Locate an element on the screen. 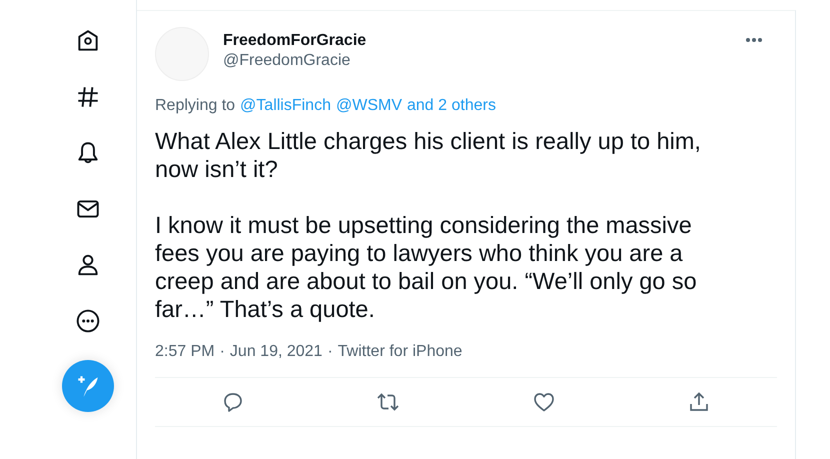  display-name: FreedomForGracie is located at coordinates (294, 41).